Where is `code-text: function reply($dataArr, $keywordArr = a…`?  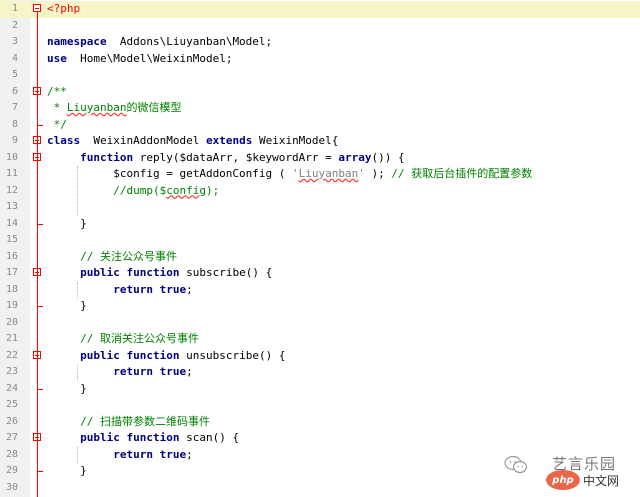 code-text: function reply($dataArr, $keywordArr = a… is located at coordinates (226, 158).